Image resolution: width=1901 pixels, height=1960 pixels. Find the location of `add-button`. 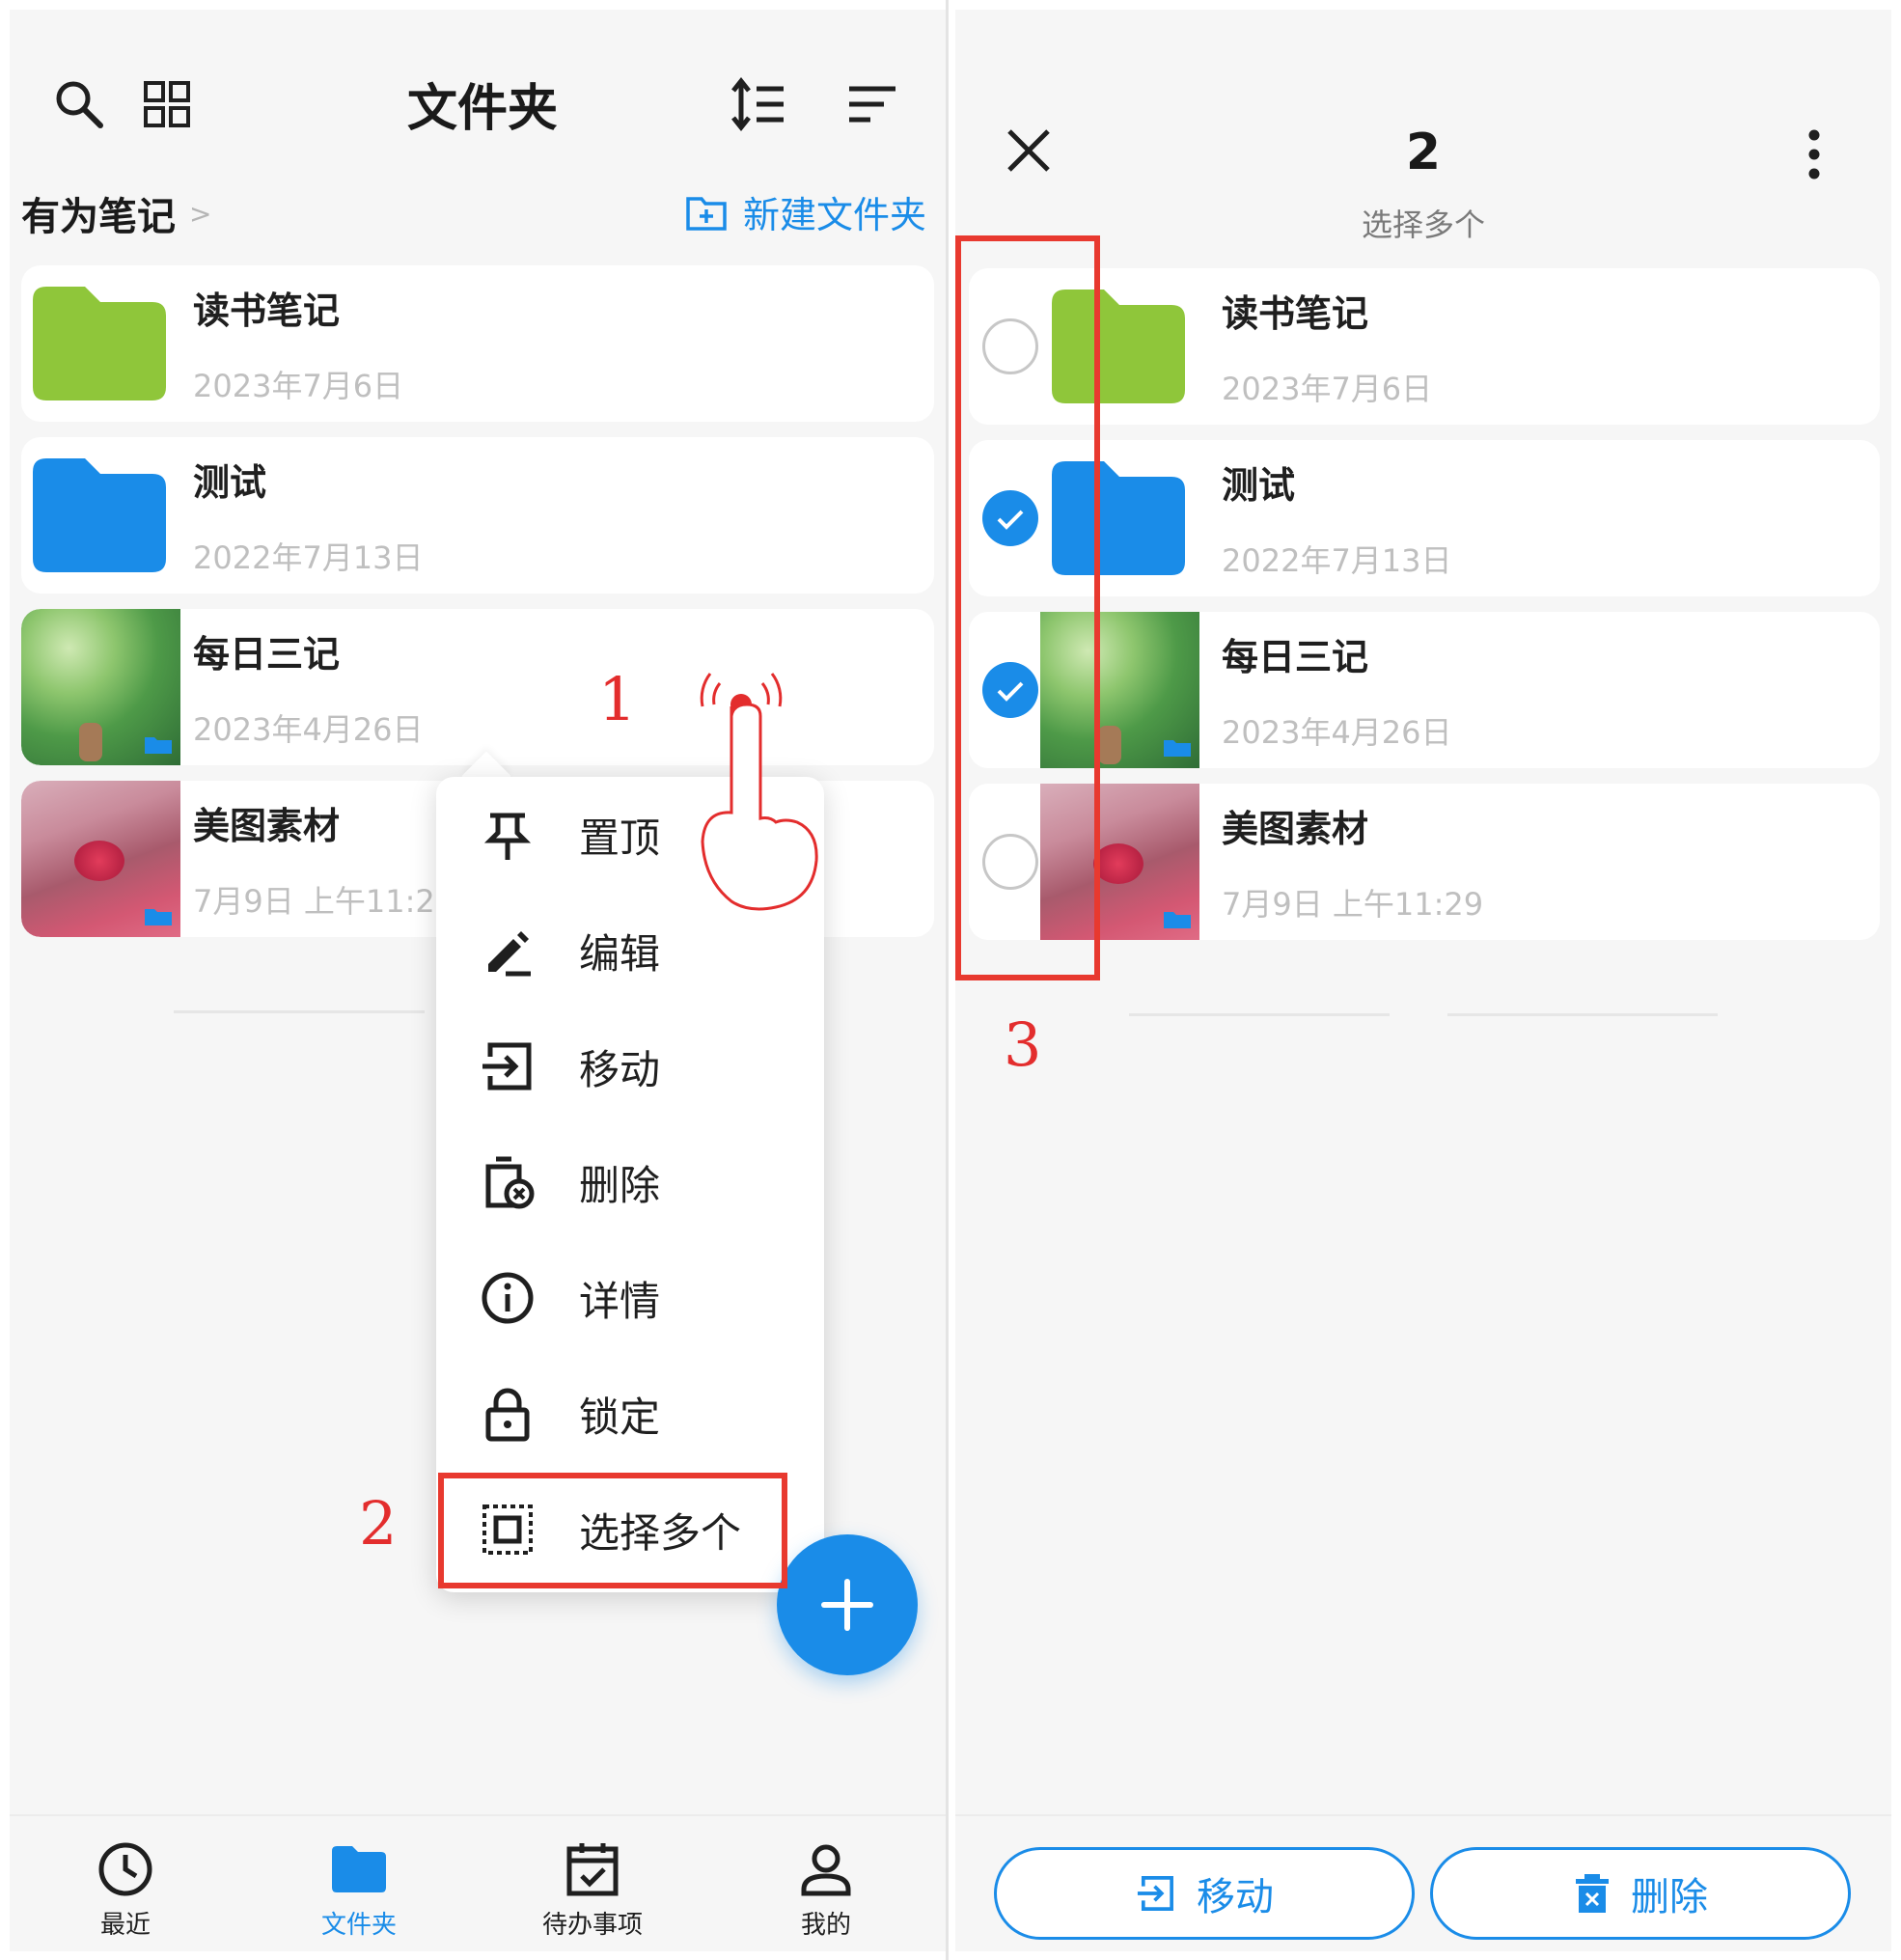

add-button is located at coordinates (848, 1604).